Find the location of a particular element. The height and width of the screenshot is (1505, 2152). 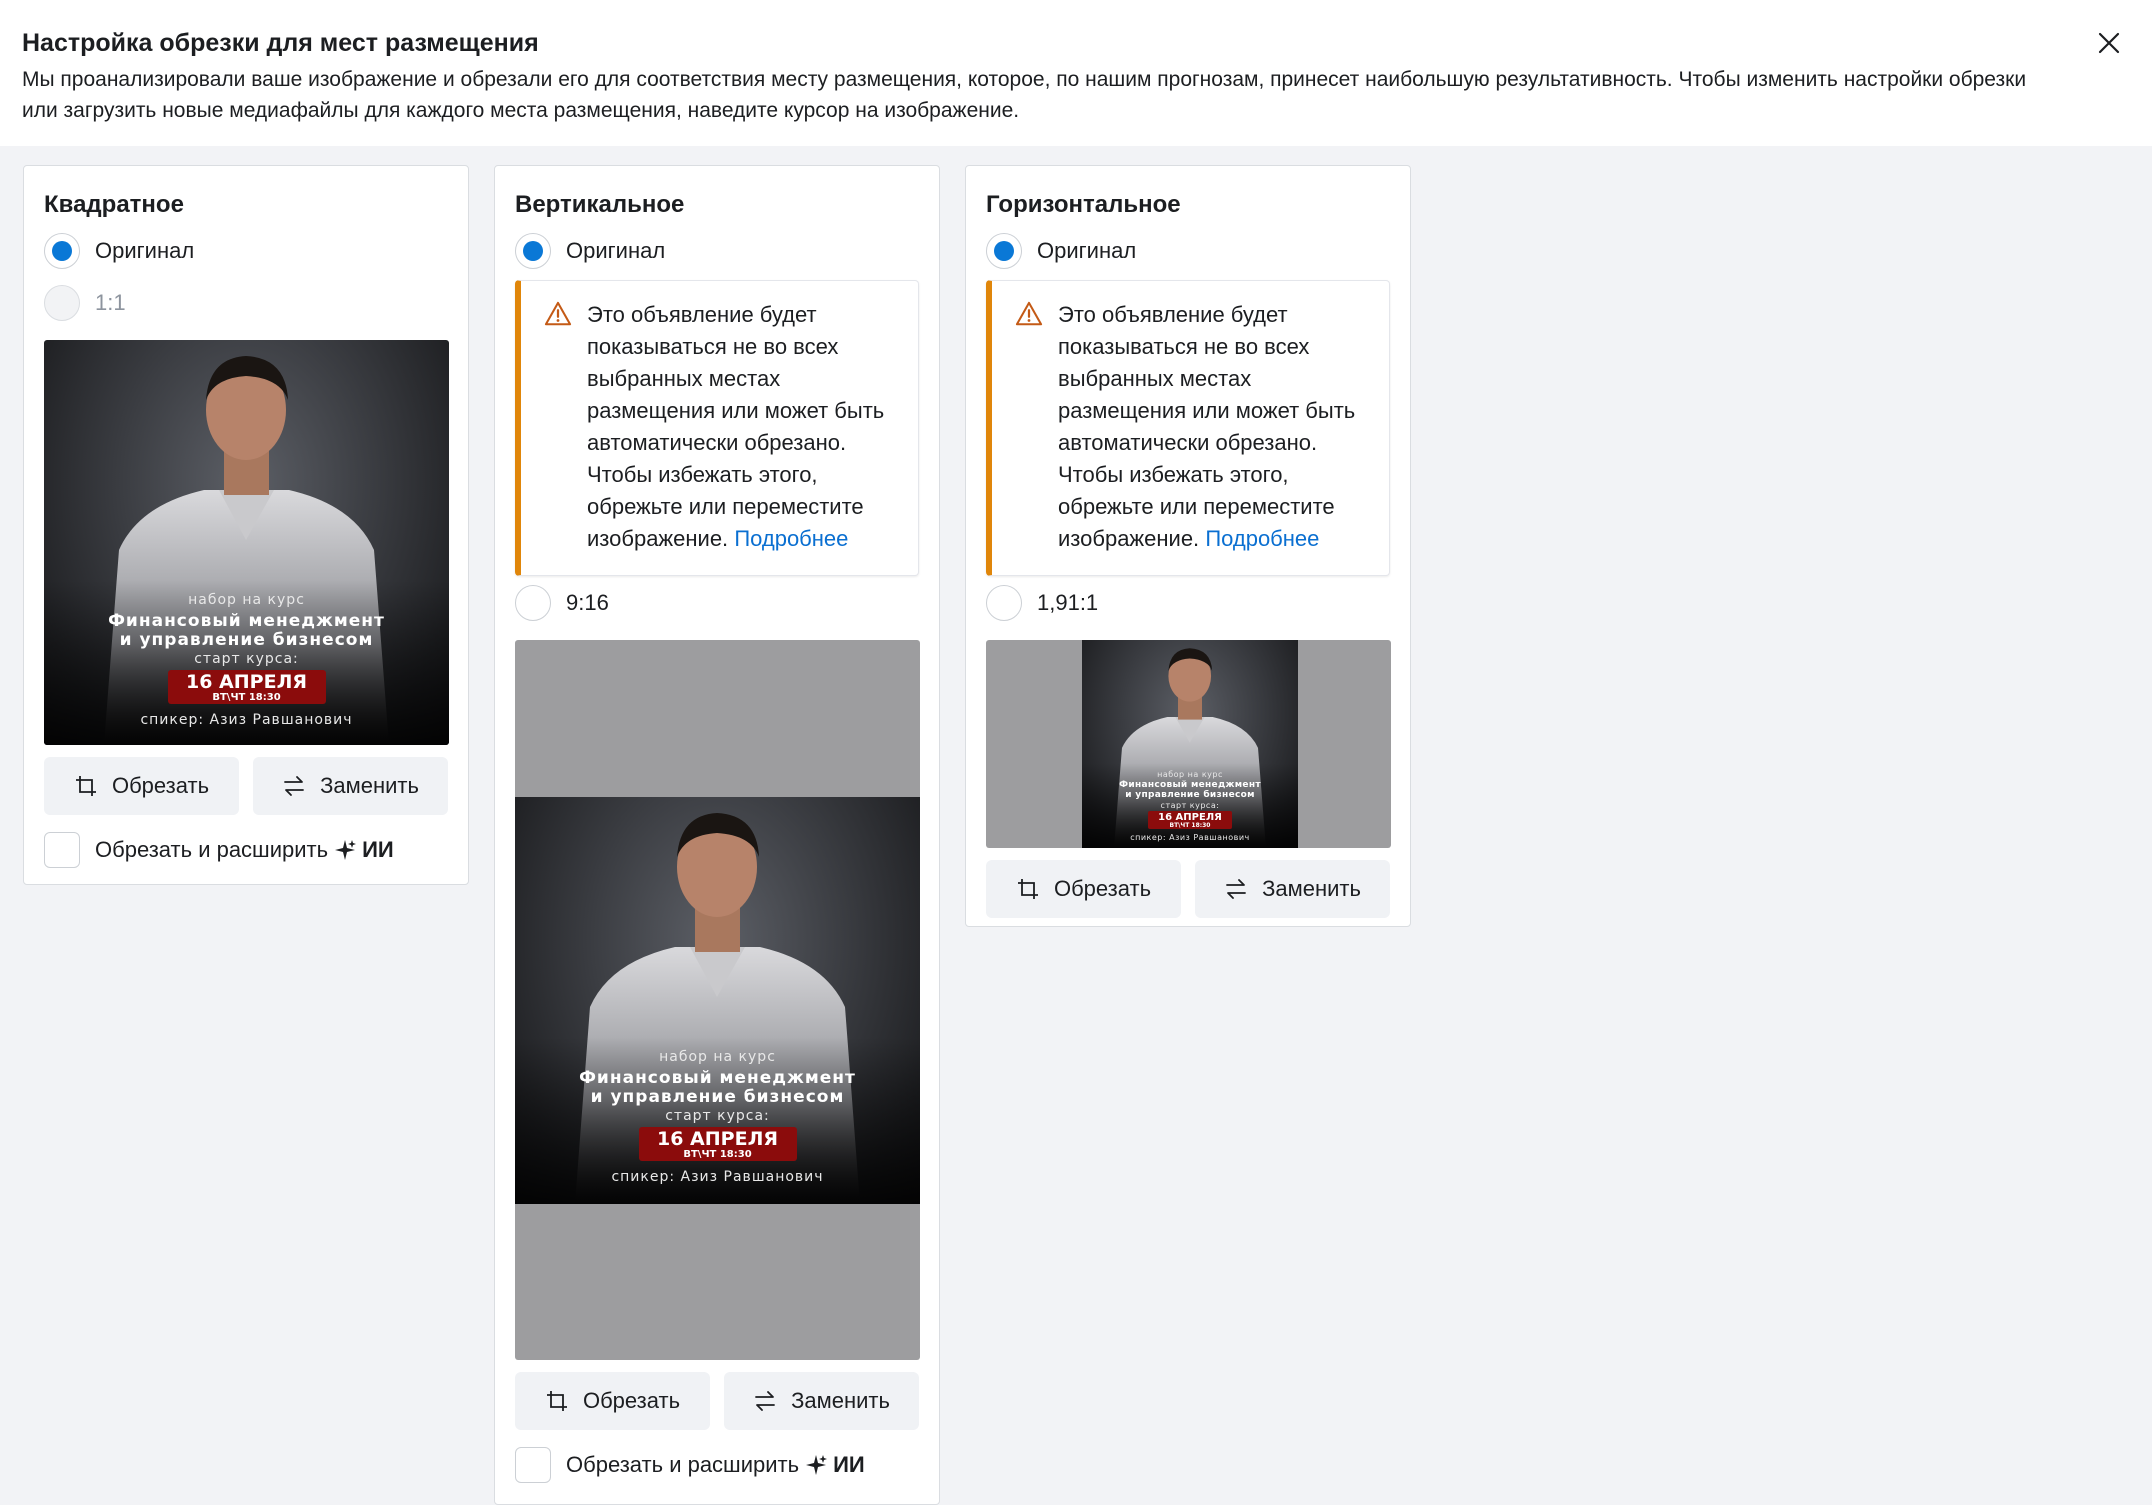

card-title: Горизонтальное is located at coordinates (1083, 204).